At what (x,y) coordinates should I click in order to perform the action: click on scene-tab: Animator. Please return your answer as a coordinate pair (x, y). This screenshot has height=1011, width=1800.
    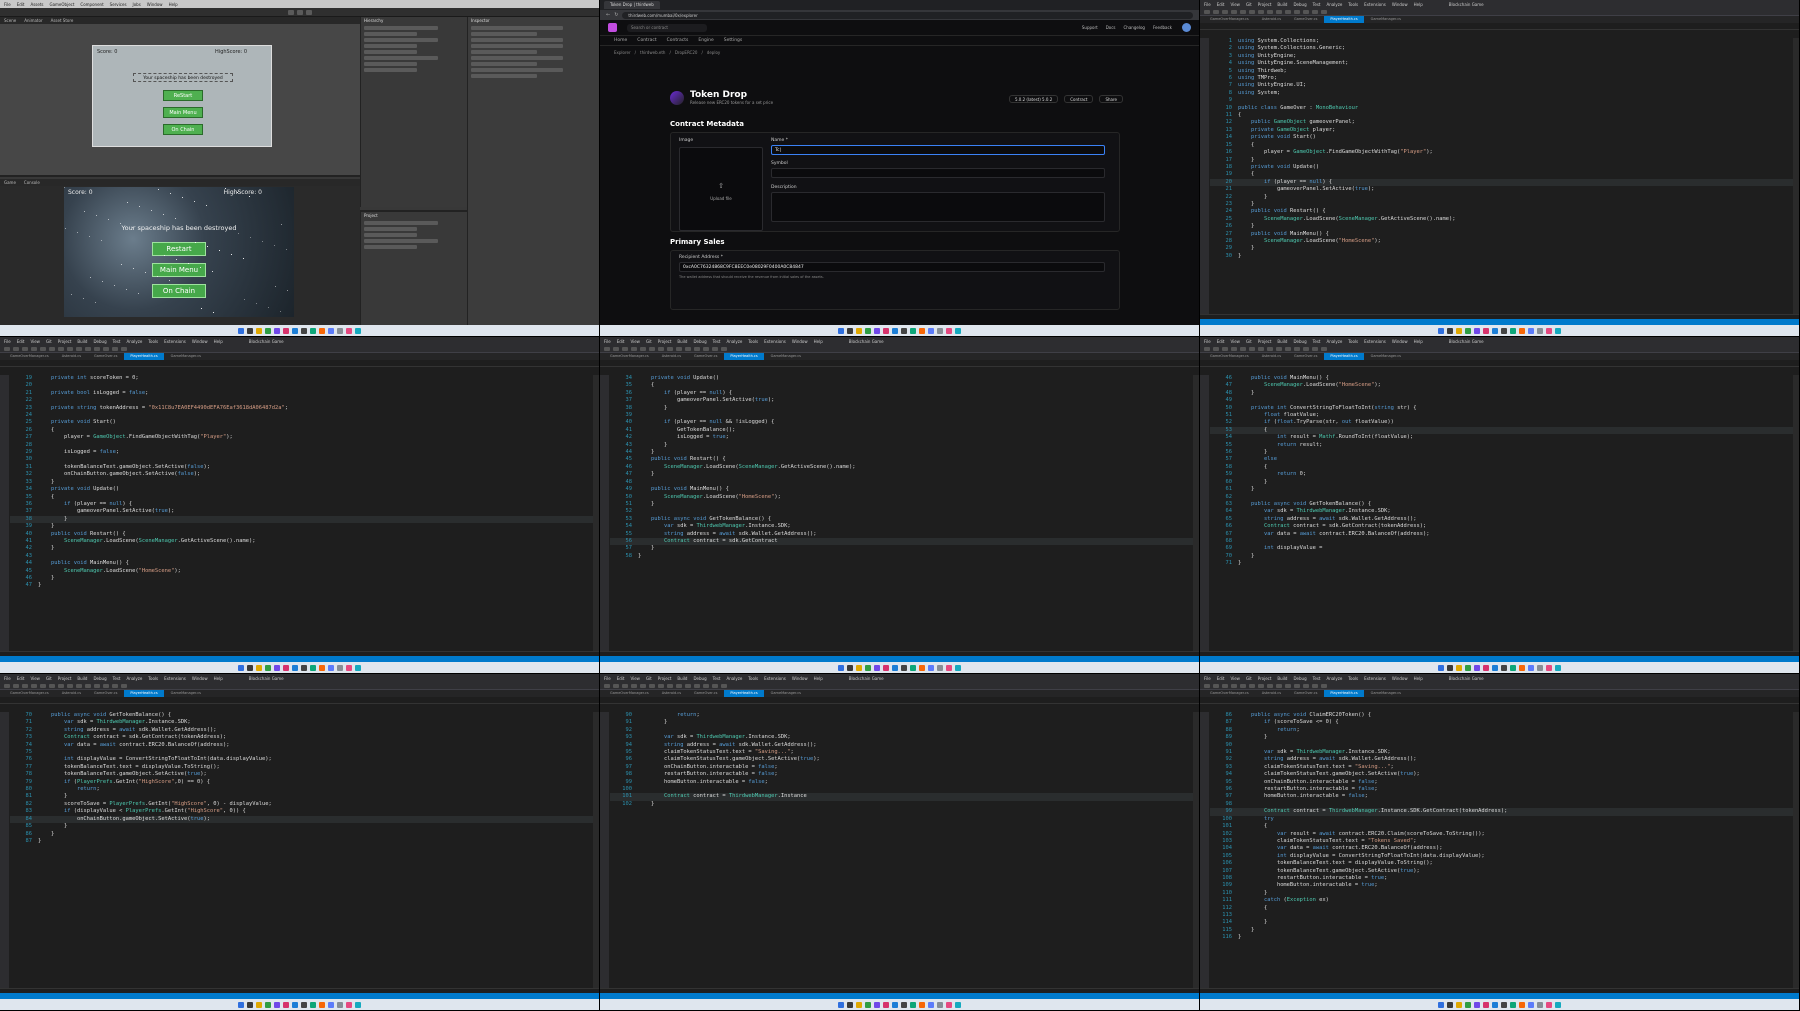
    Looking at the image, I should click on (33, 20).